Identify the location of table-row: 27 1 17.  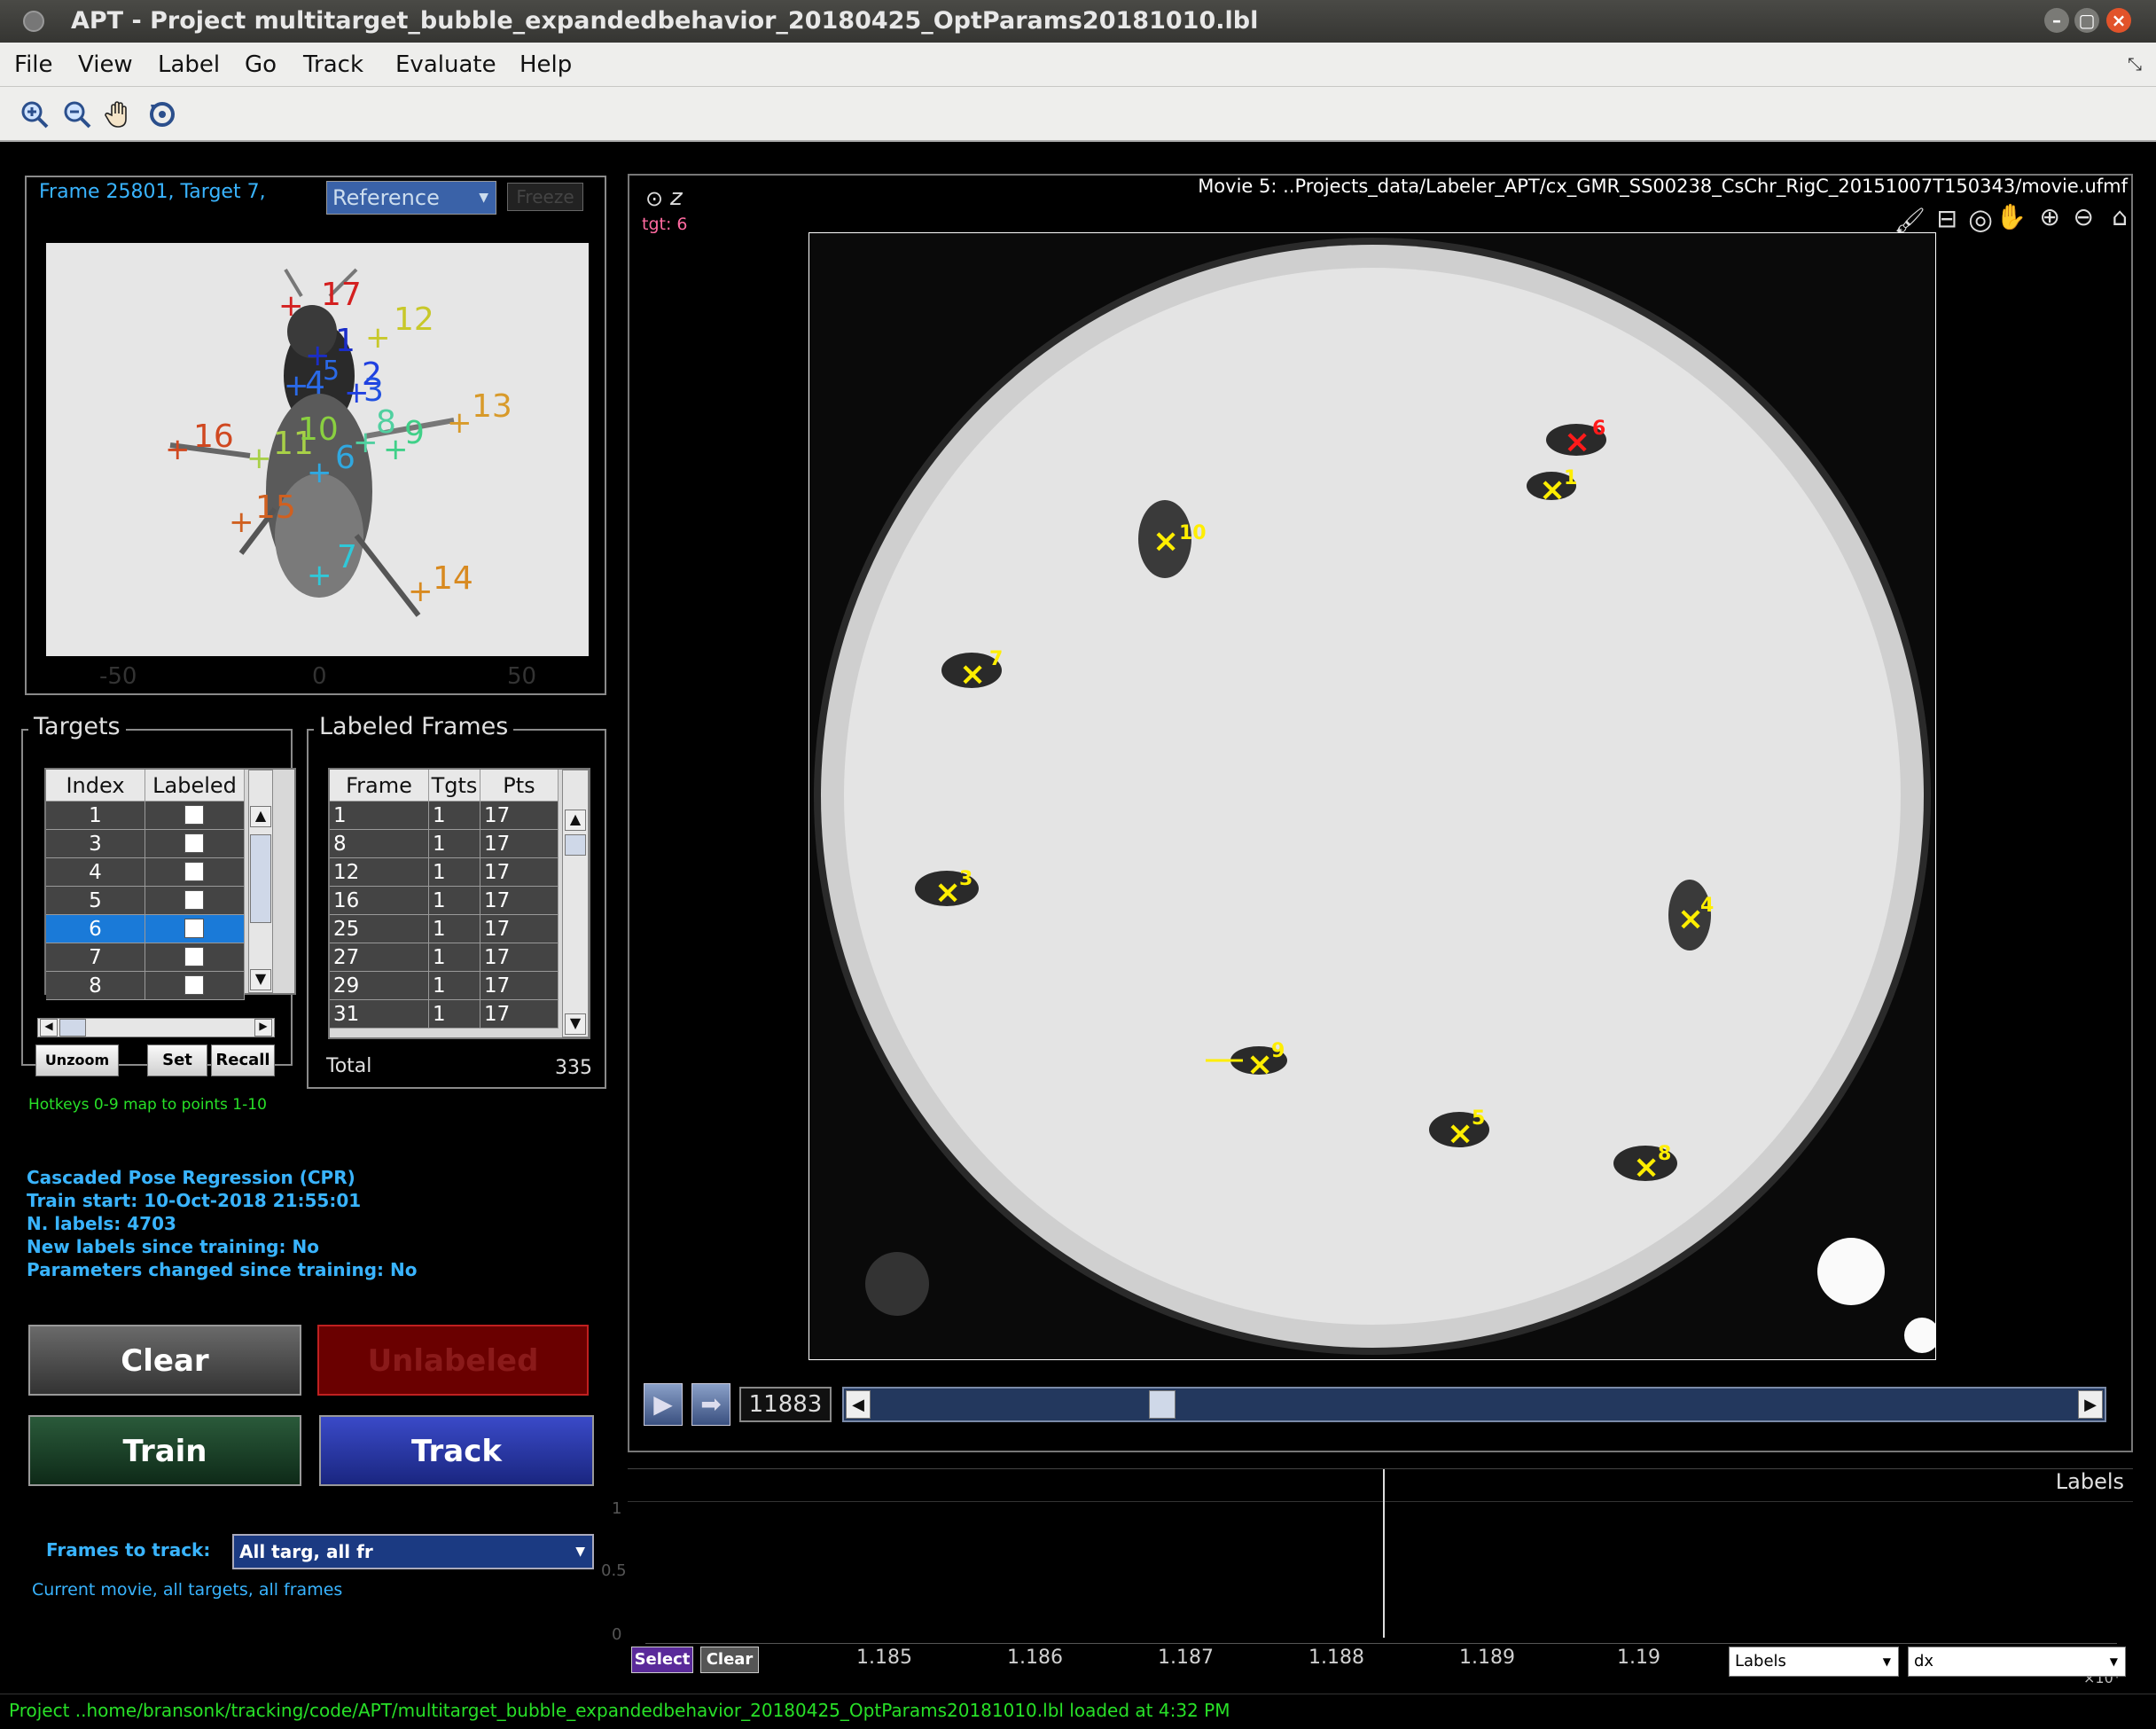
(444, 958).